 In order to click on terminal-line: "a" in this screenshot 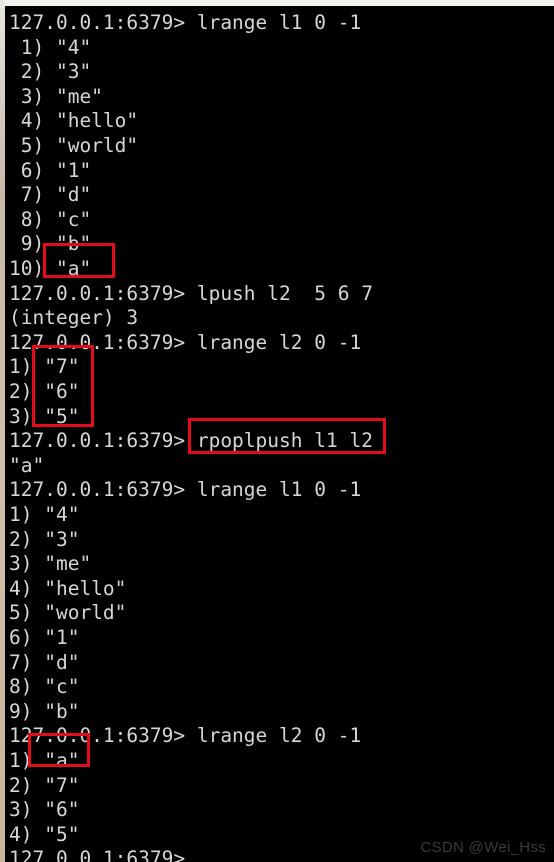, I will do `click(27, 465)`.